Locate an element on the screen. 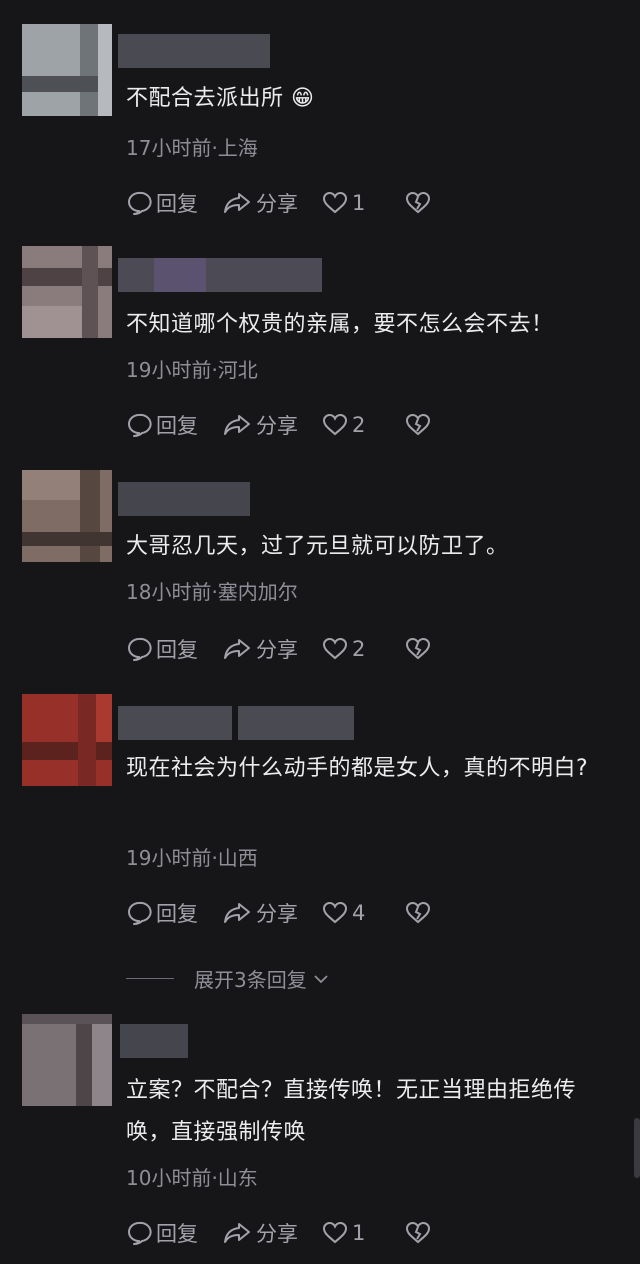 Image resolution: width=640 pixels, height=1264 pixels. username-blurred-accent is located at coordinates (180, 275).